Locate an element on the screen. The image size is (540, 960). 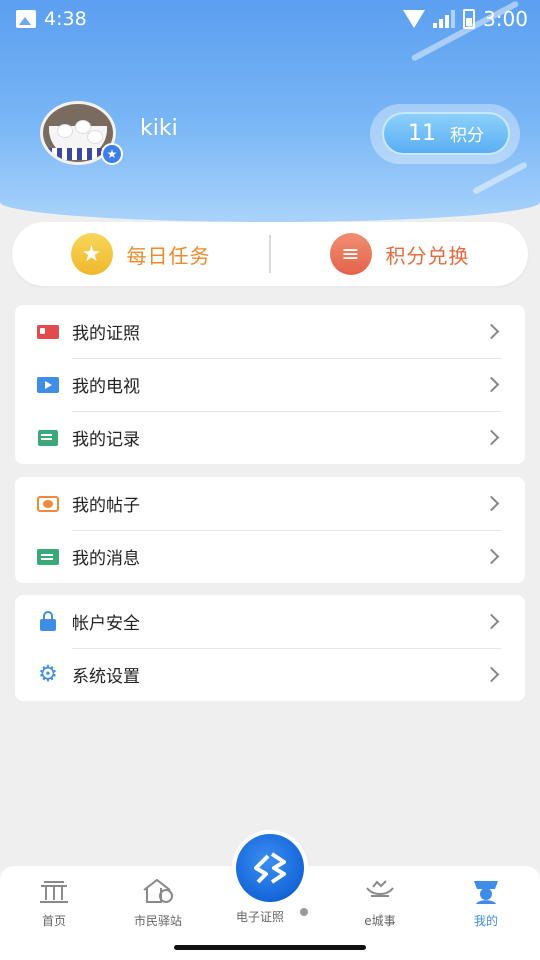
battery-icon is located at coordinates (469, 19).